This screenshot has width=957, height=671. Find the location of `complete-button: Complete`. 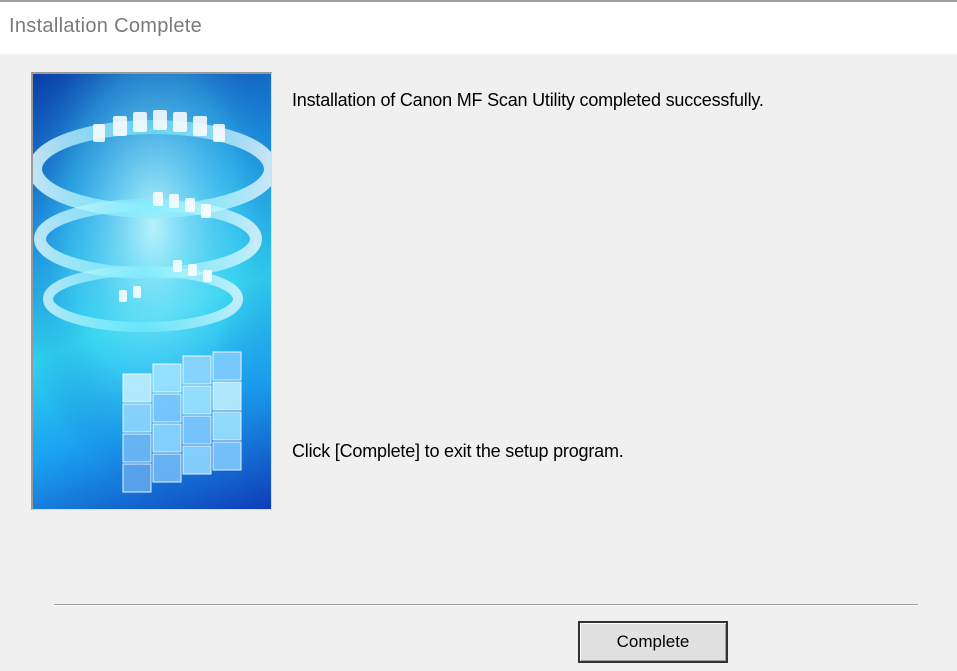

complete-button: Complete is located at coordinates (653, 642).